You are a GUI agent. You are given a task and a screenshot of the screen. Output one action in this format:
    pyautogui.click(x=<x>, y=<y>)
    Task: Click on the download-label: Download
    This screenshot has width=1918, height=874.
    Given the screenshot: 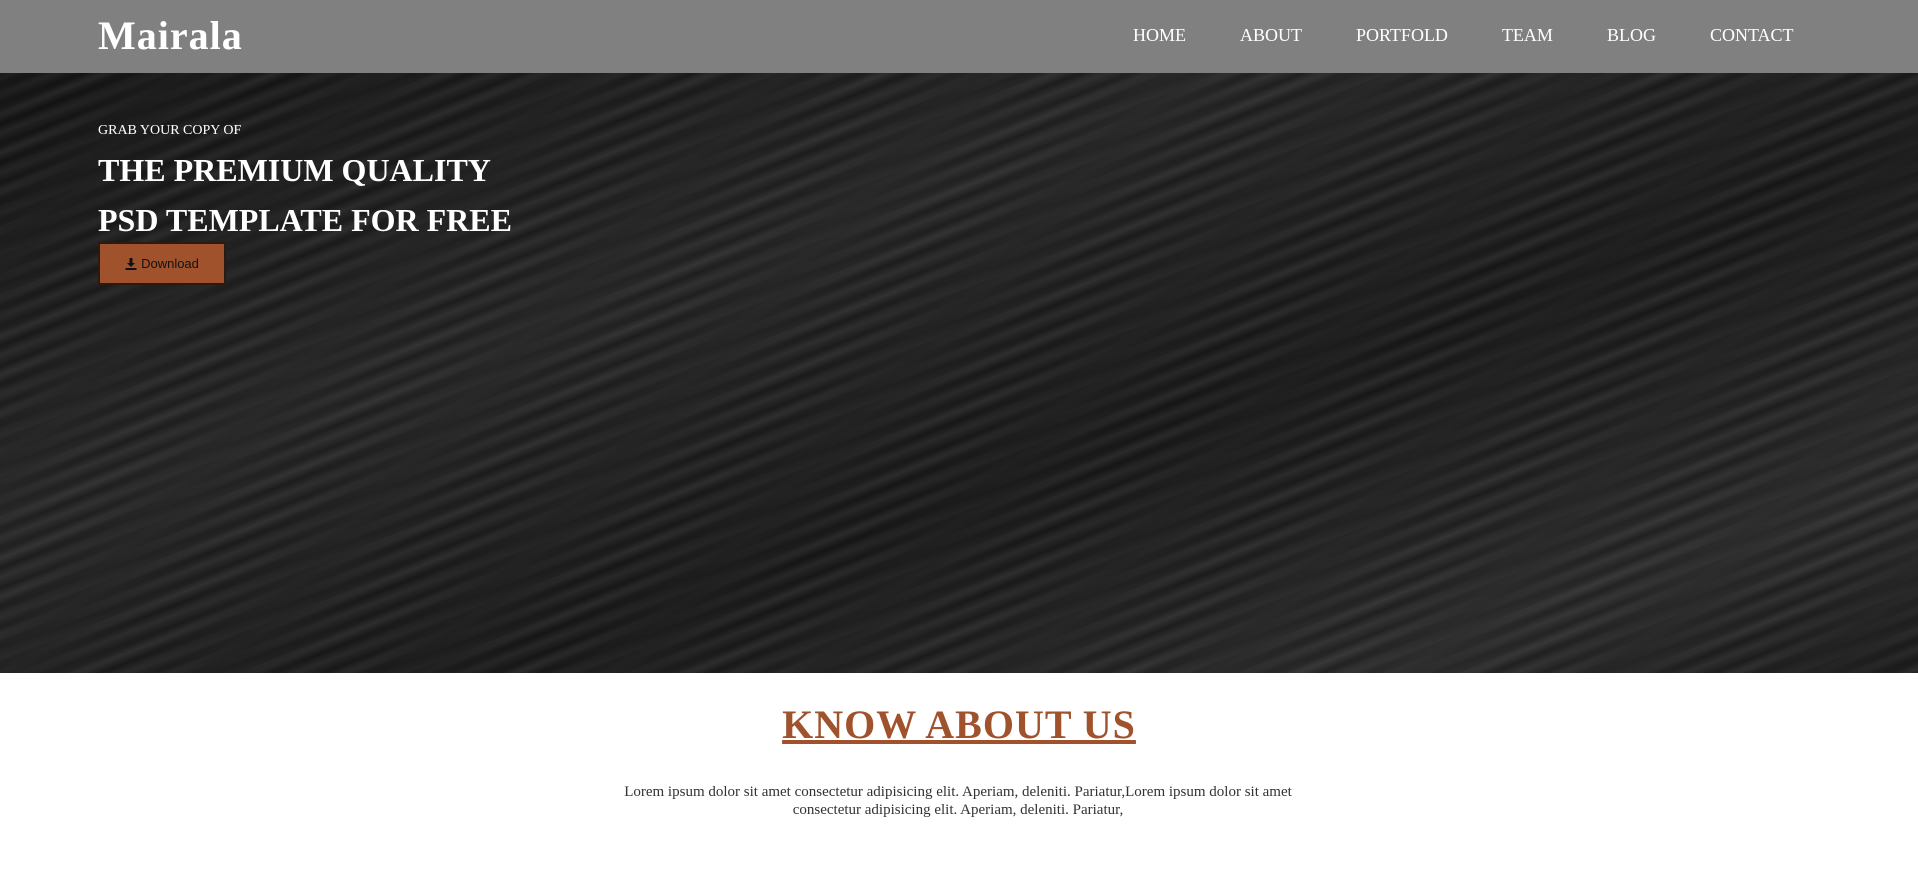 What is the action you would take?
    pyautogui.click(x=170, y=263)
    